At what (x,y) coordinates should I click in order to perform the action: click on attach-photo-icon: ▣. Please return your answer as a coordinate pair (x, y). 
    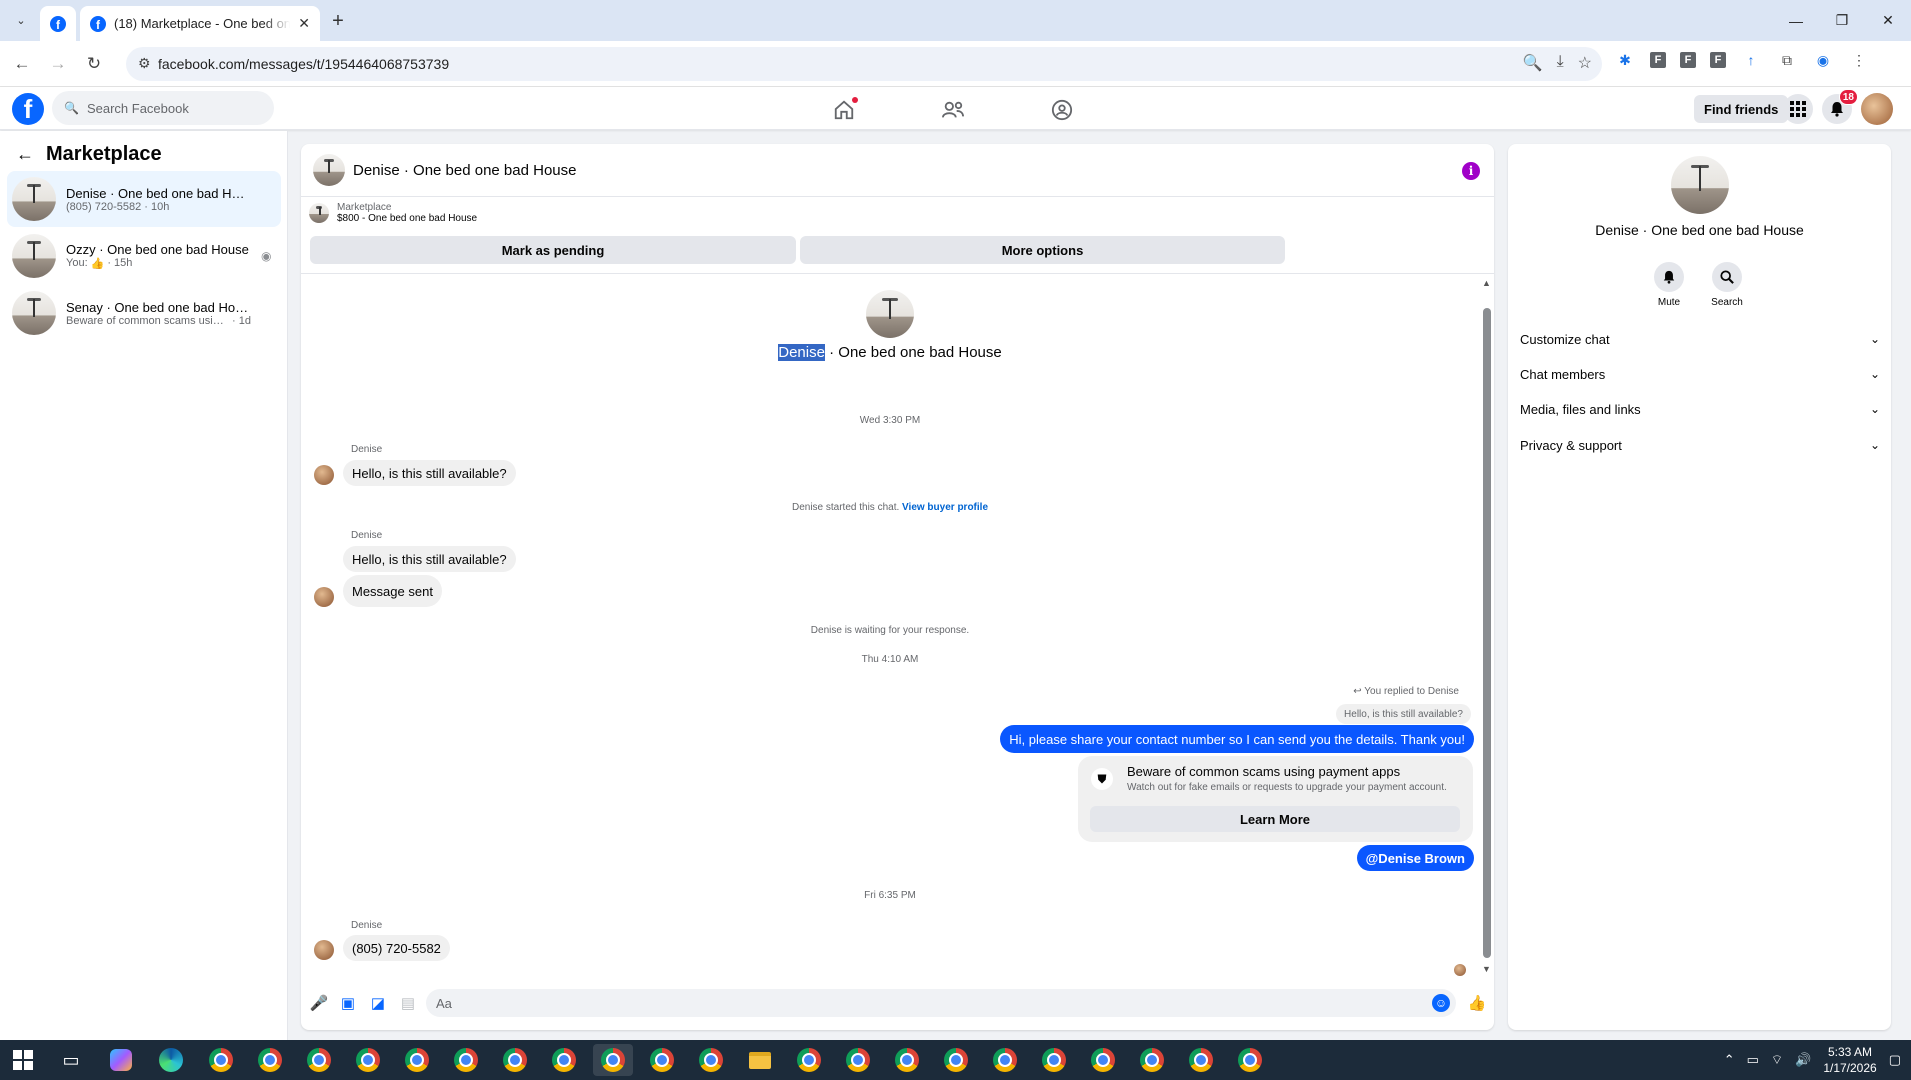
    Looking at the image, I should click on (348, 1003).